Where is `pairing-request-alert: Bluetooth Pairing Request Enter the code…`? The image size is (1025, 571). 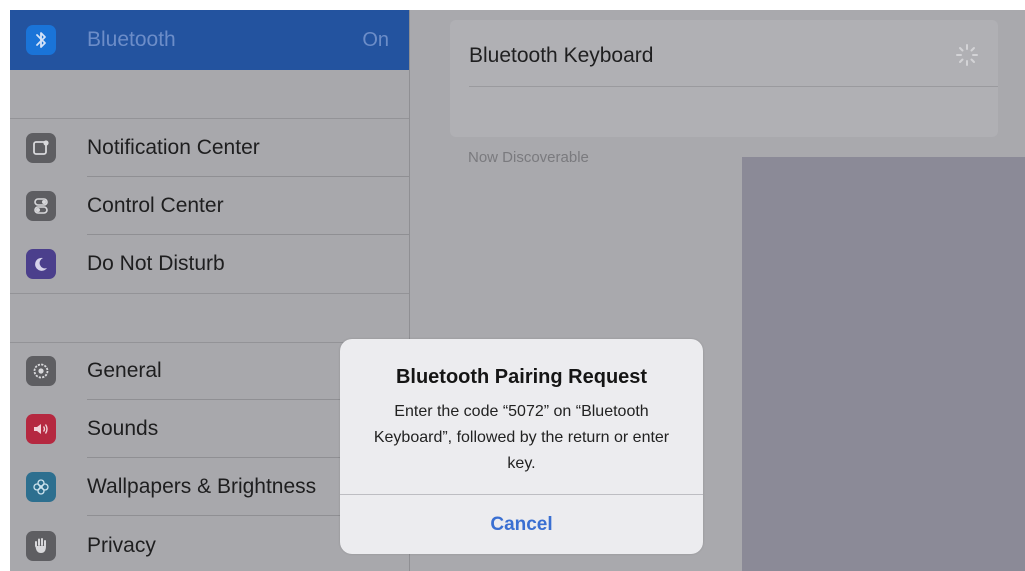
pairing-request-alert: Bluetooth Pairing Request Enter the code… is located at coordinates (521, 446).